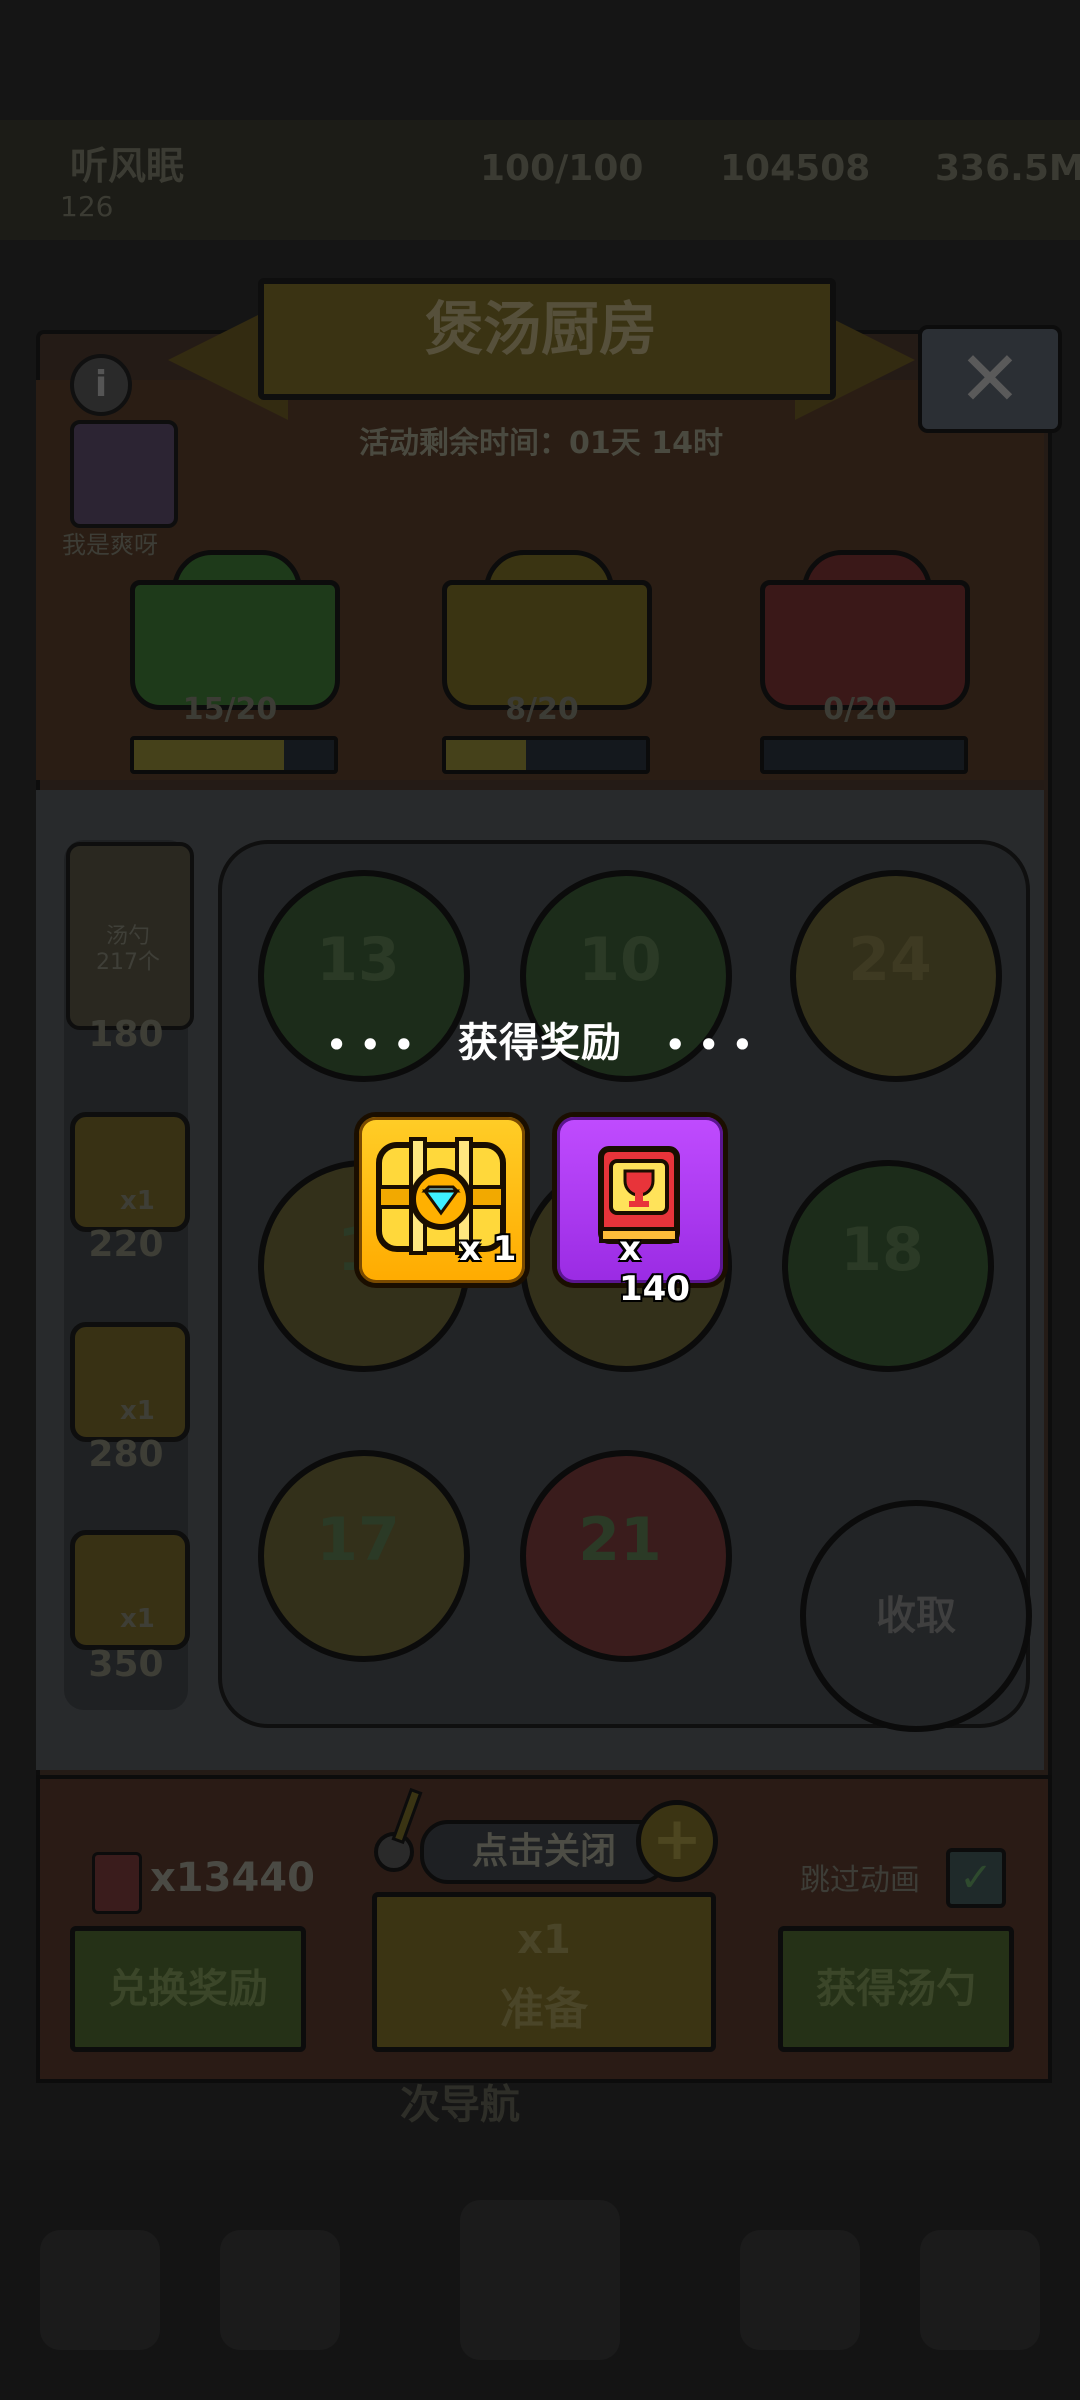  I want to click on prepare-qty: x1, so click(544, 1940).